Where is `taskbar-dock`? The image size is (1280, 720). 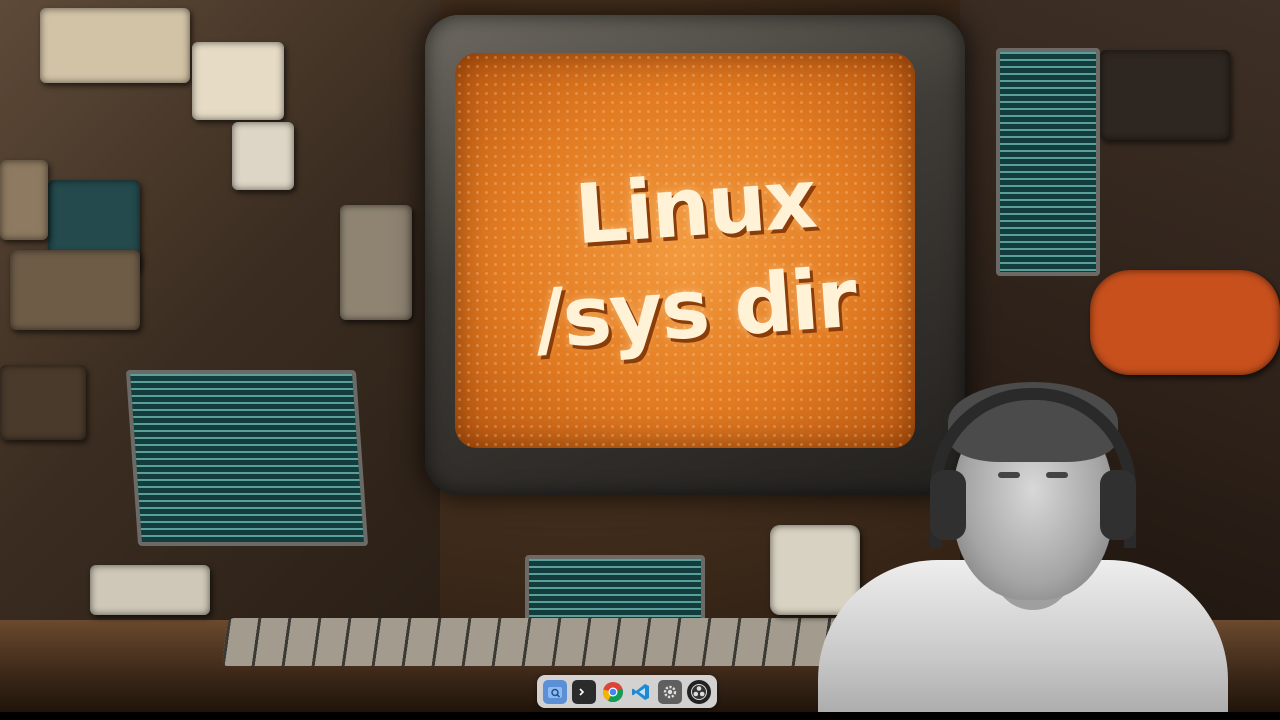 taskbar-dock is located at coordinates (627, 691).